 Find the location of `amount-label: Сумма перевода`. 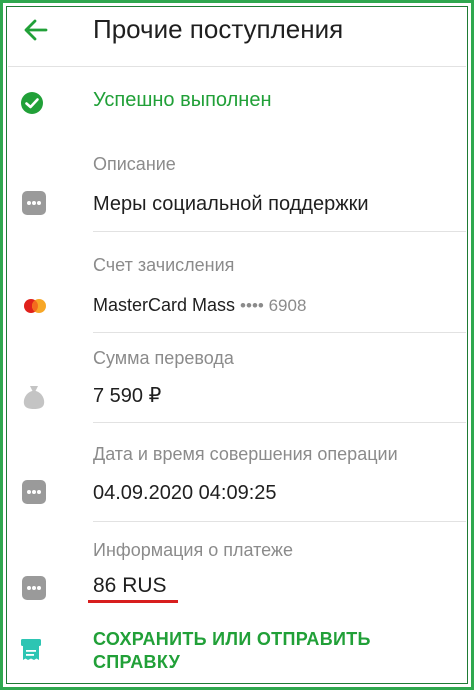

amount-label: Сумма перевода is located at coordinates (163, 358).